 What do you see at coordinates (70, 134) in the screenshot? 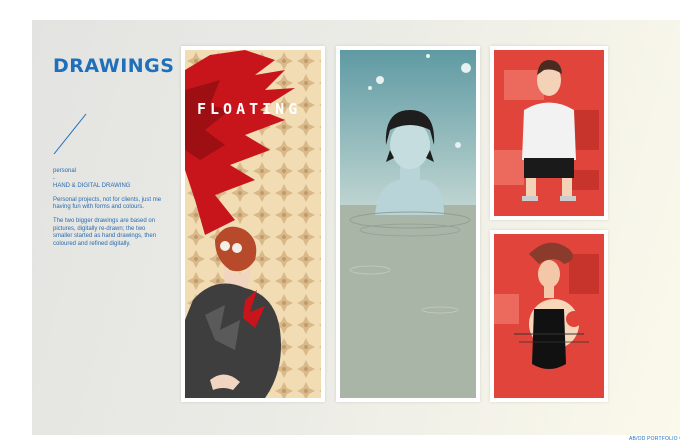
I see `decorative-slash` at bounding box center [70, 134].